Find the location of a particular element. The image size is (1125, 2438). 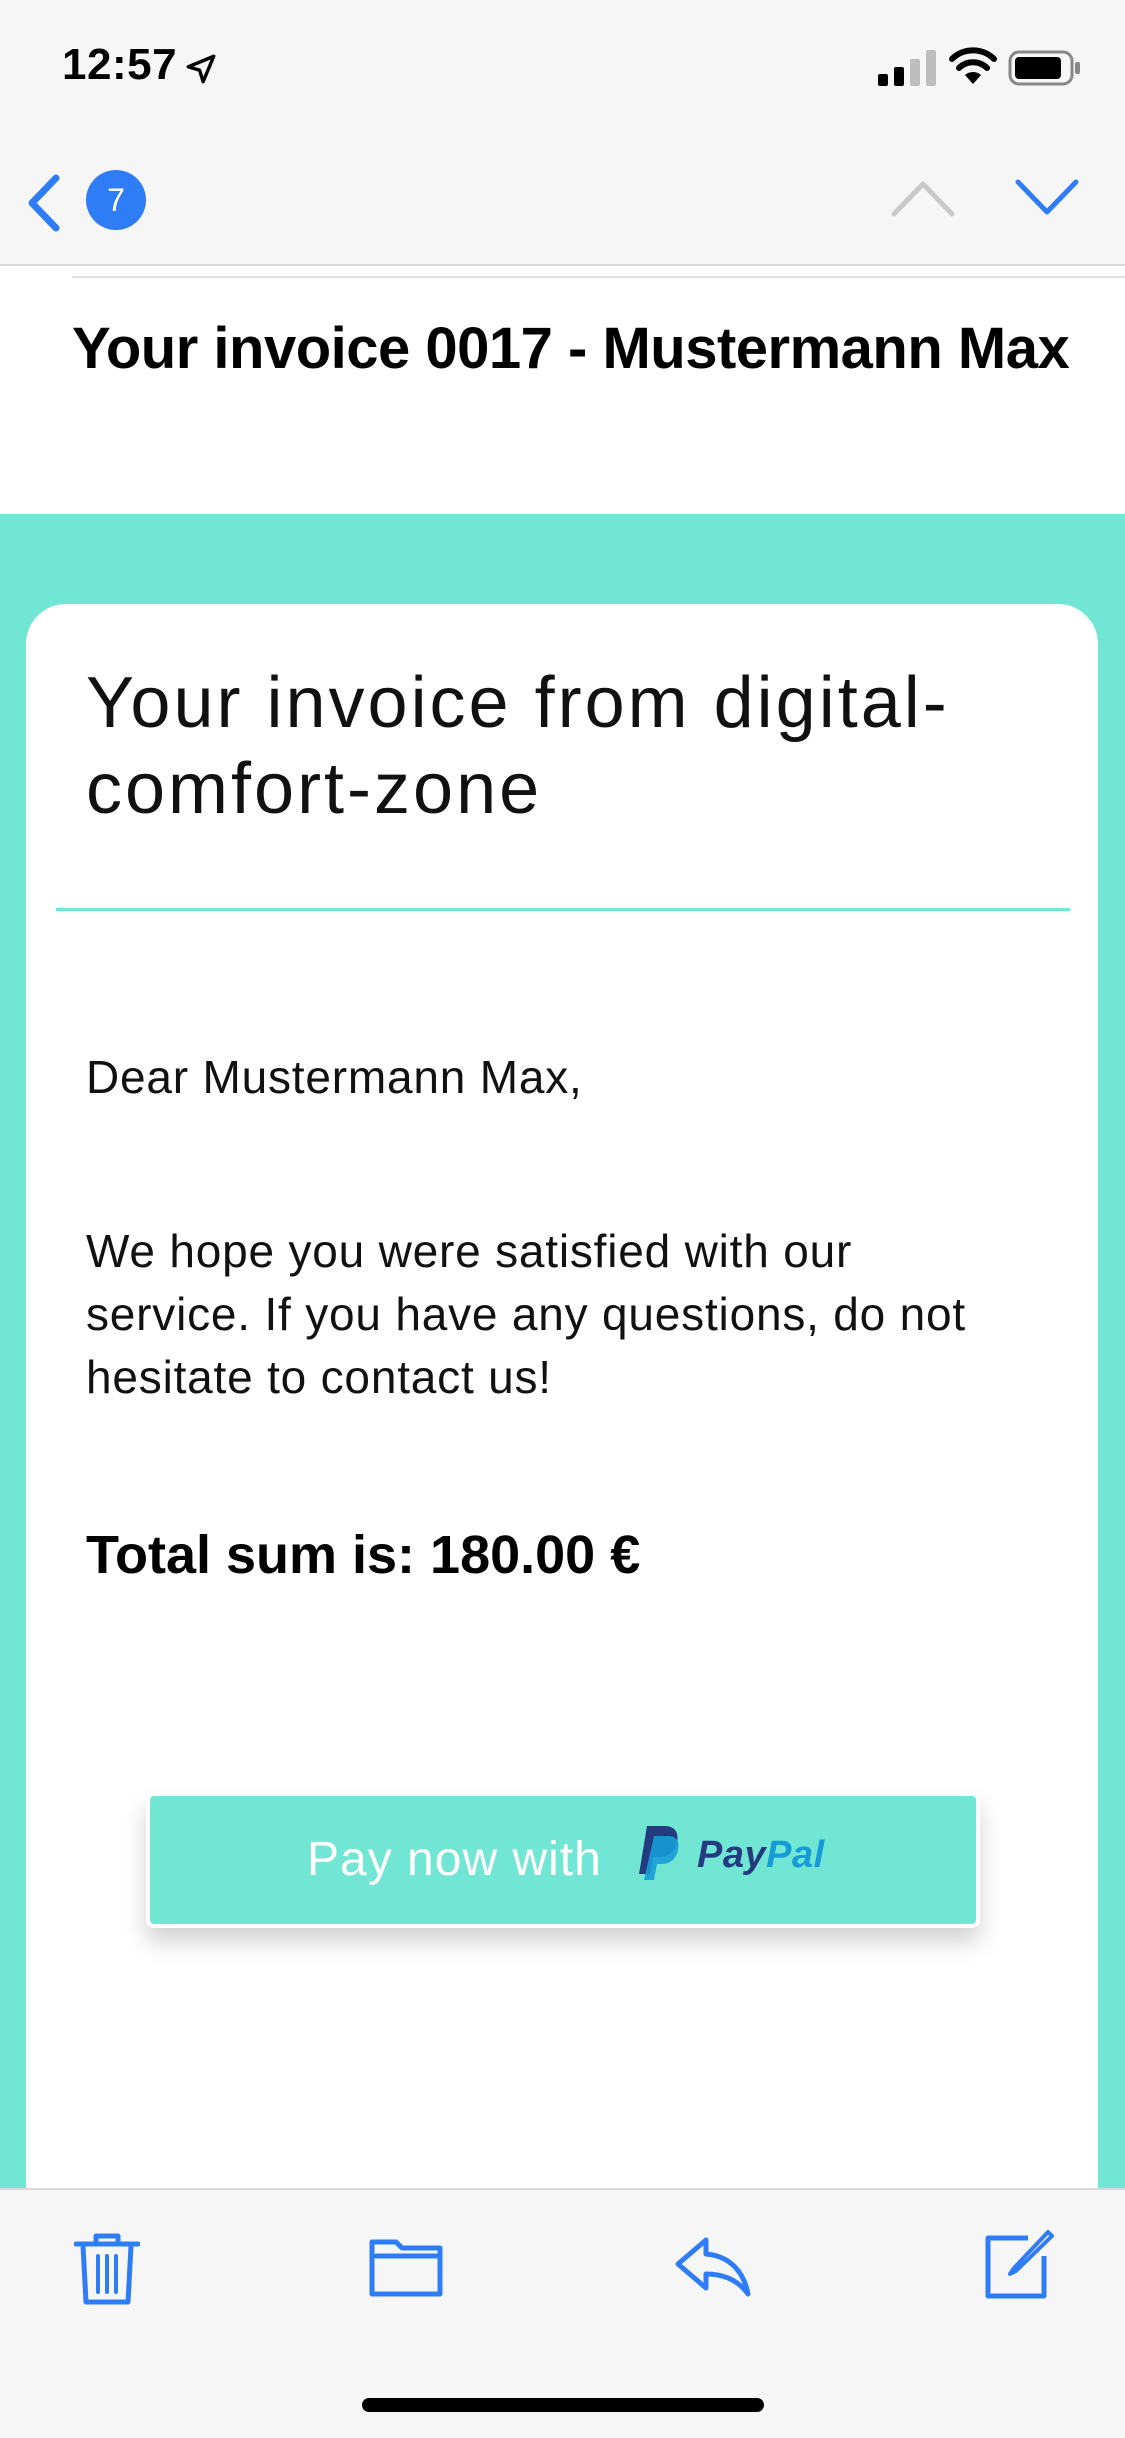

wifi-icon is located at coordinates (973, 65).